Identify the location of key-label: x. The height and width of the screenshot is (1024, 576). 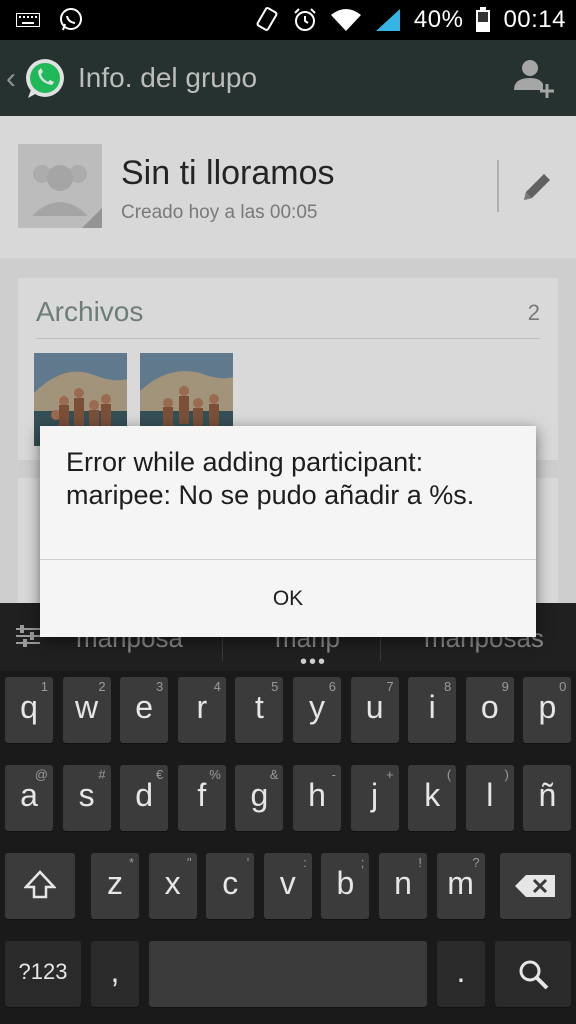
(172, 883).